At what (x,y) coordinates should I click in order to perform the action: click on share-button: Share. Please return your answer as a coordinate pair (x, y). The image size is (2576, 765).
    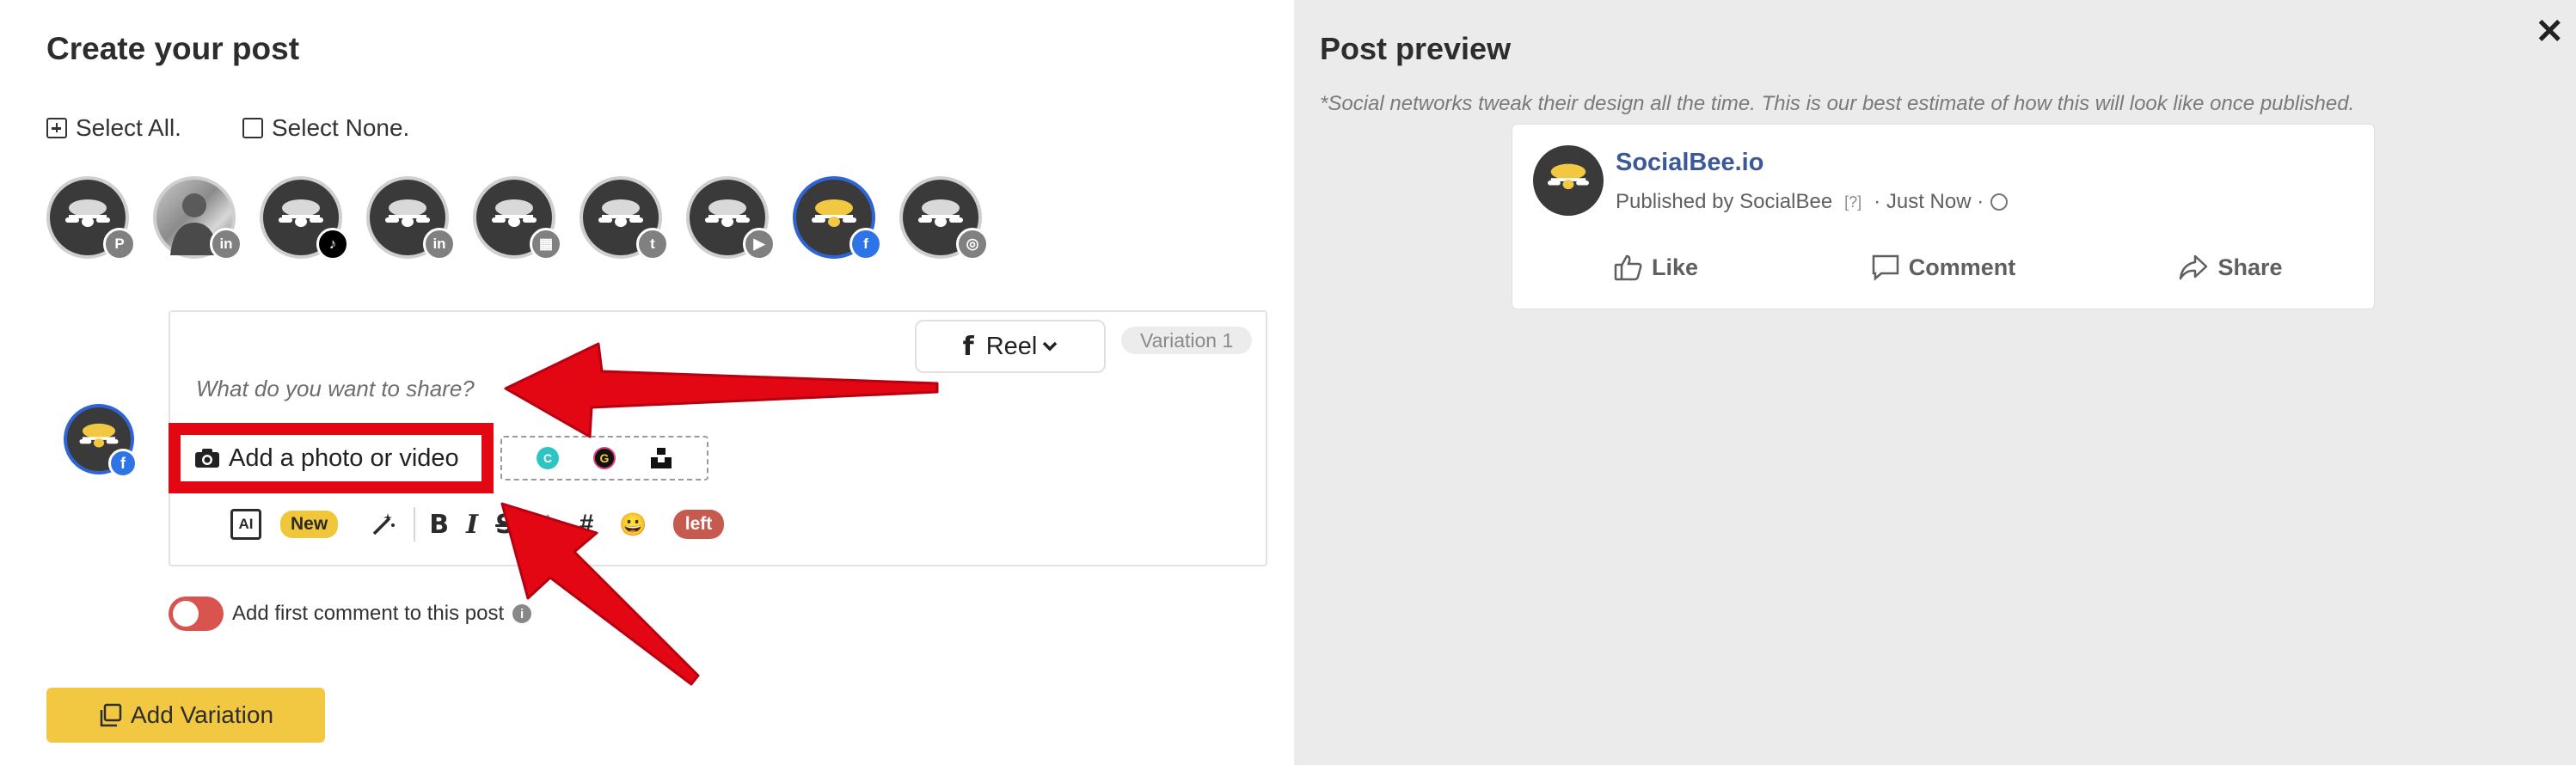
    Looking at the image, I should click on (2230, 267).